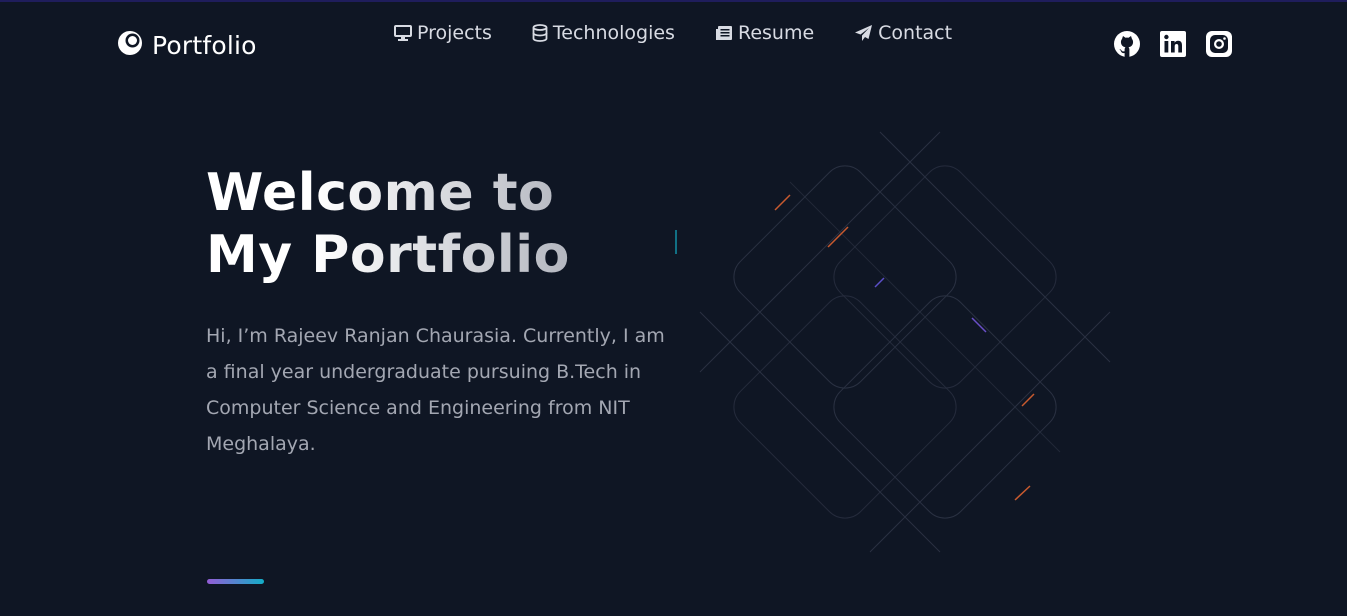 The height and width of the screenshot is (616, 1347). I want to click on linkedin-link, so click(1173, 44).